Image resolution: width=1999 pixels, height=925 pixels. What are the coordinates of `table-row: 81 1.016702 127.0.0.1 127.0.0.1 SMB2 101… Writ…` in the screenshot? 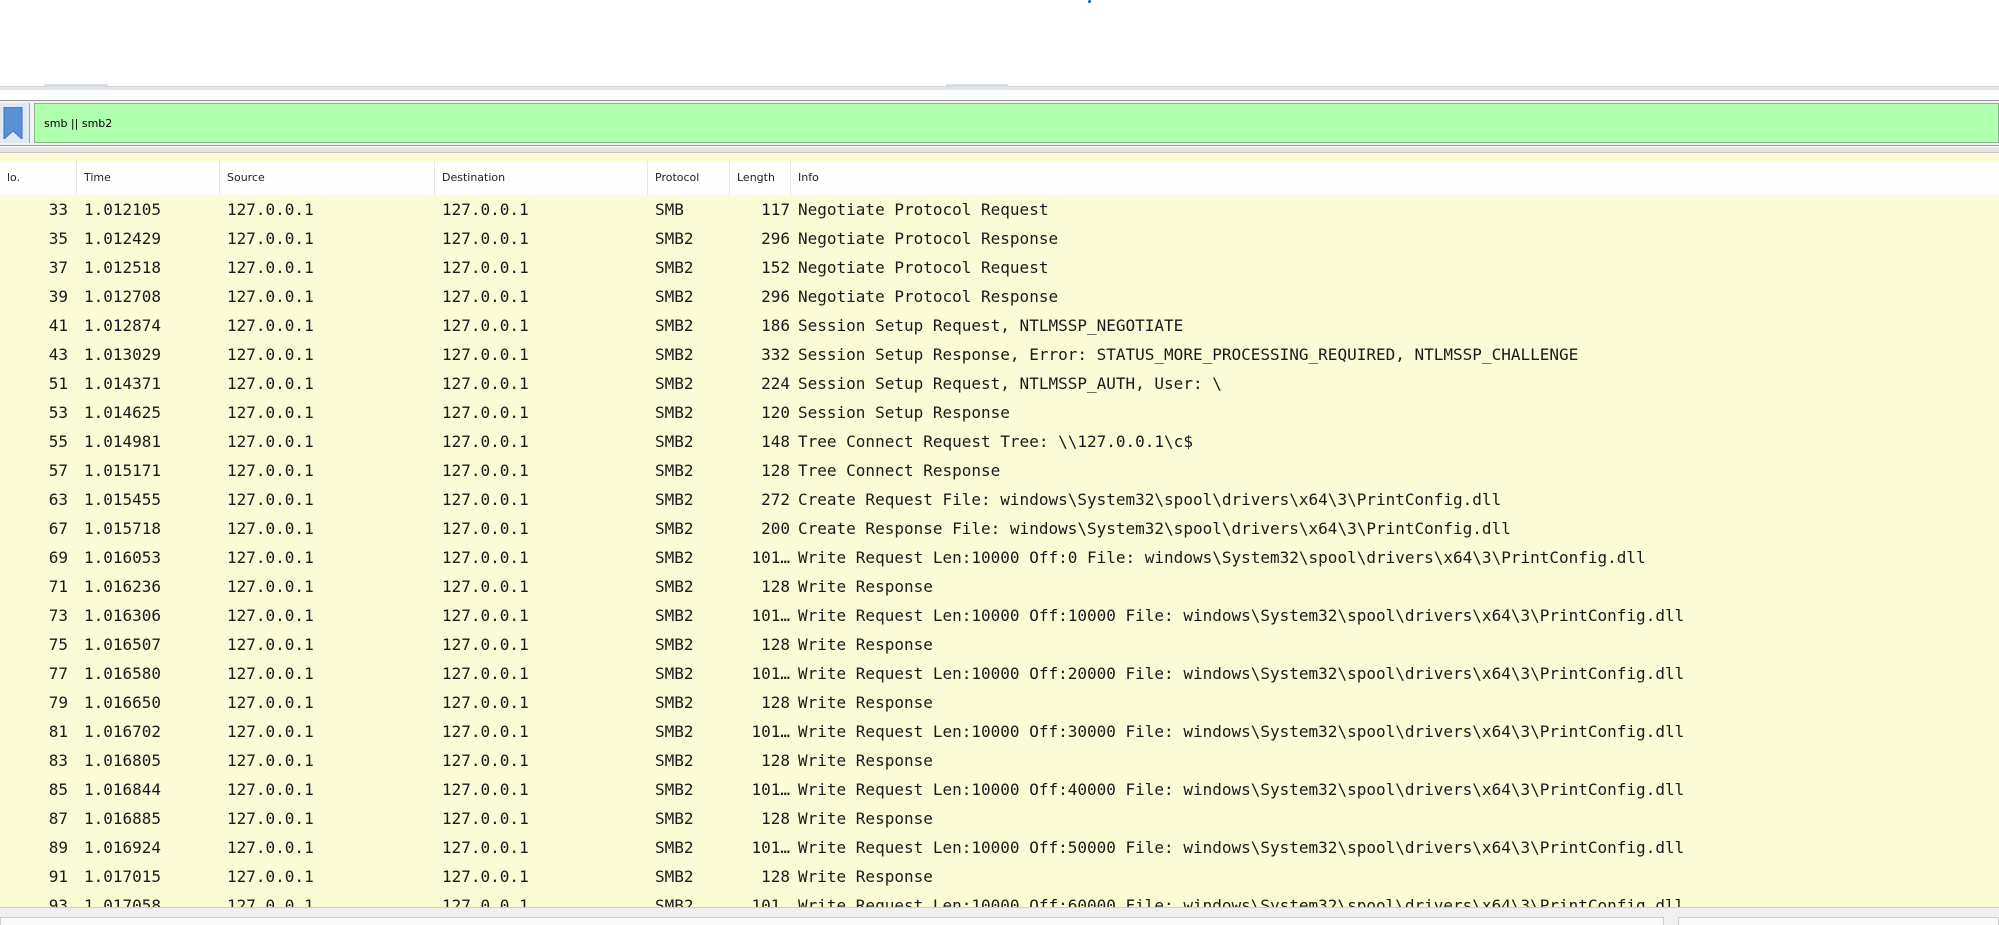 It's located at (999, 731).